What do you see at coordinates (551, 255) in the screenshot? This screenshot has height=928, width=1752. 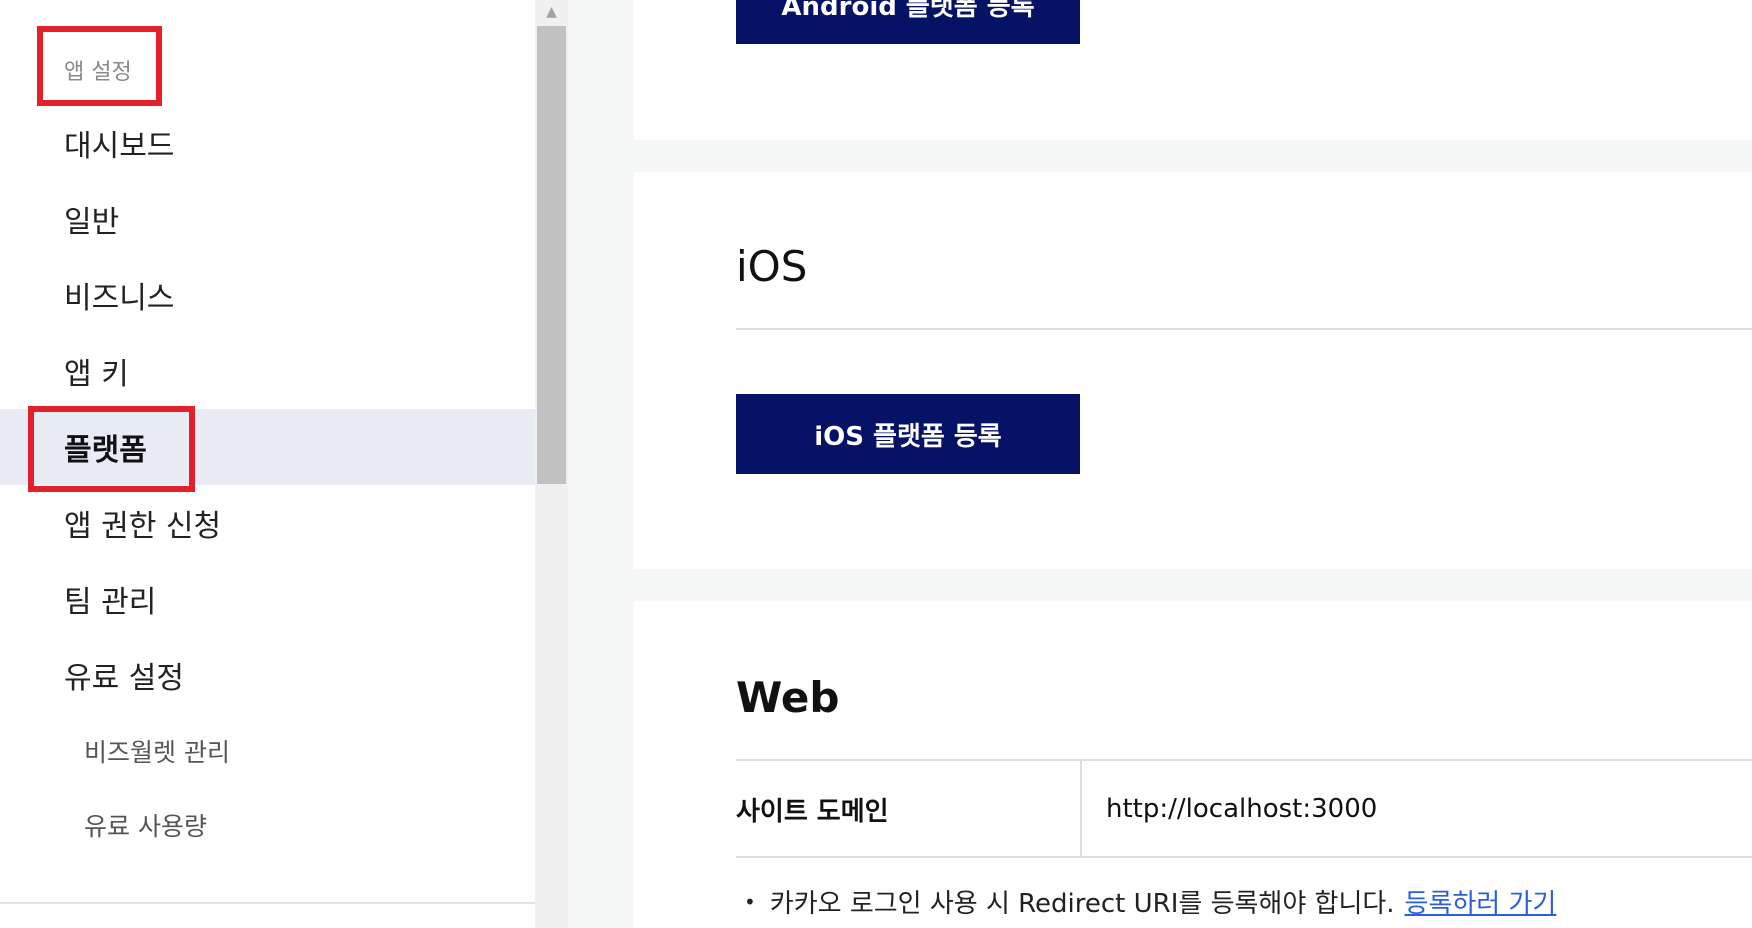 I see `scrollbar-thumb` at bounding box center [551, 255].